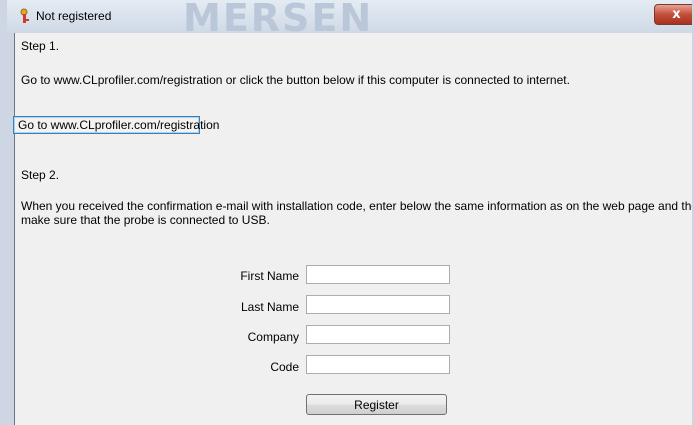  I want to click on code-label: Code, so click(284, 367).